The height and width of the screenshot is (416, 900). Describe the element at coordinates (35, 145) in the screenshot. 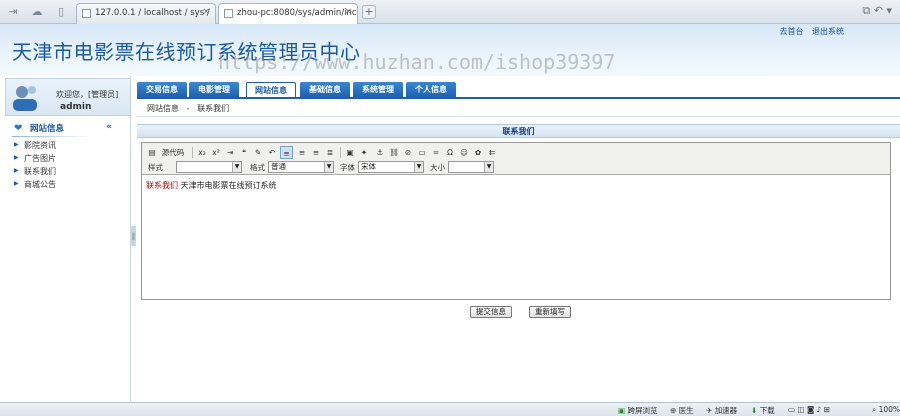

I see `sidebar-item-news: ▶ 影院资讯` at that location.